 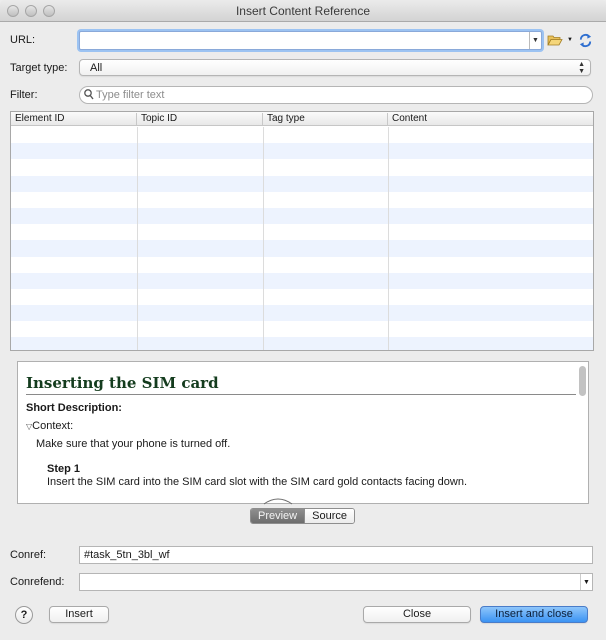 I want to click on column-header-topic-id: Topic ID, so click(x=200, y=119).